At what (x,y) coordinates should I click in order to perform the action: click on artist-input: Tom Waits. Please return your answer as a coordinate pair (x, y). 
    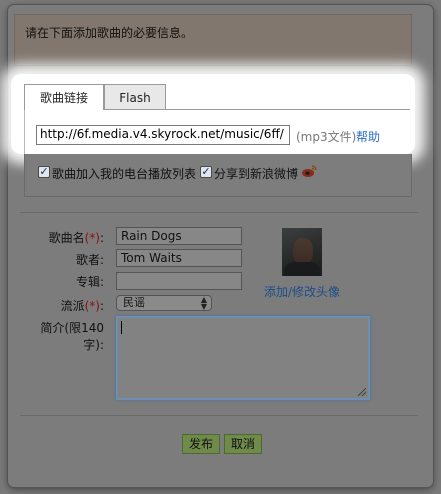
    Looking at the image, I should click on (179, 258).